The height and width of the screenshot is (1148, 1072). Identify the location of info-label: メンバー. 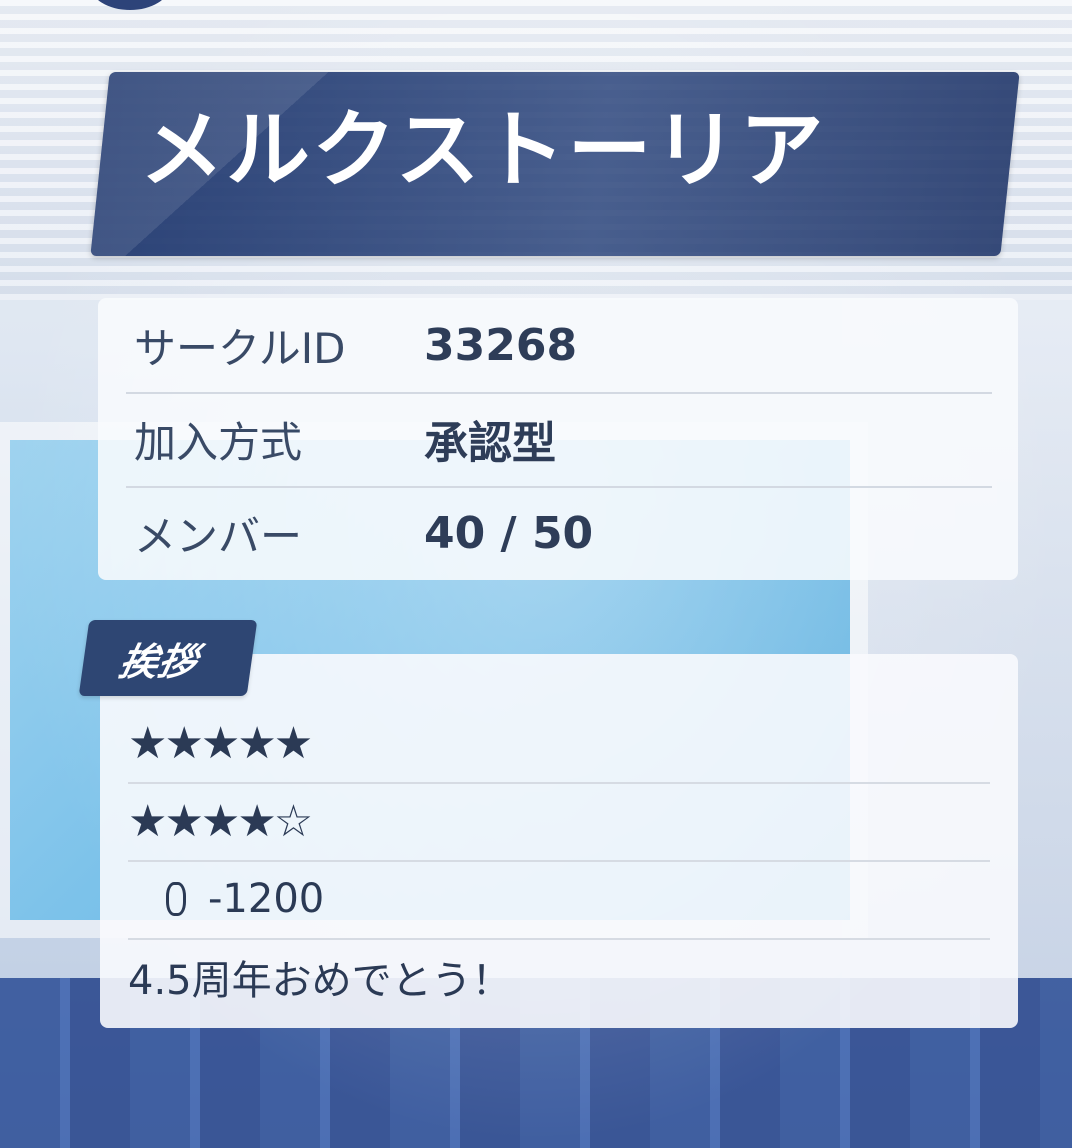
(218, 536).